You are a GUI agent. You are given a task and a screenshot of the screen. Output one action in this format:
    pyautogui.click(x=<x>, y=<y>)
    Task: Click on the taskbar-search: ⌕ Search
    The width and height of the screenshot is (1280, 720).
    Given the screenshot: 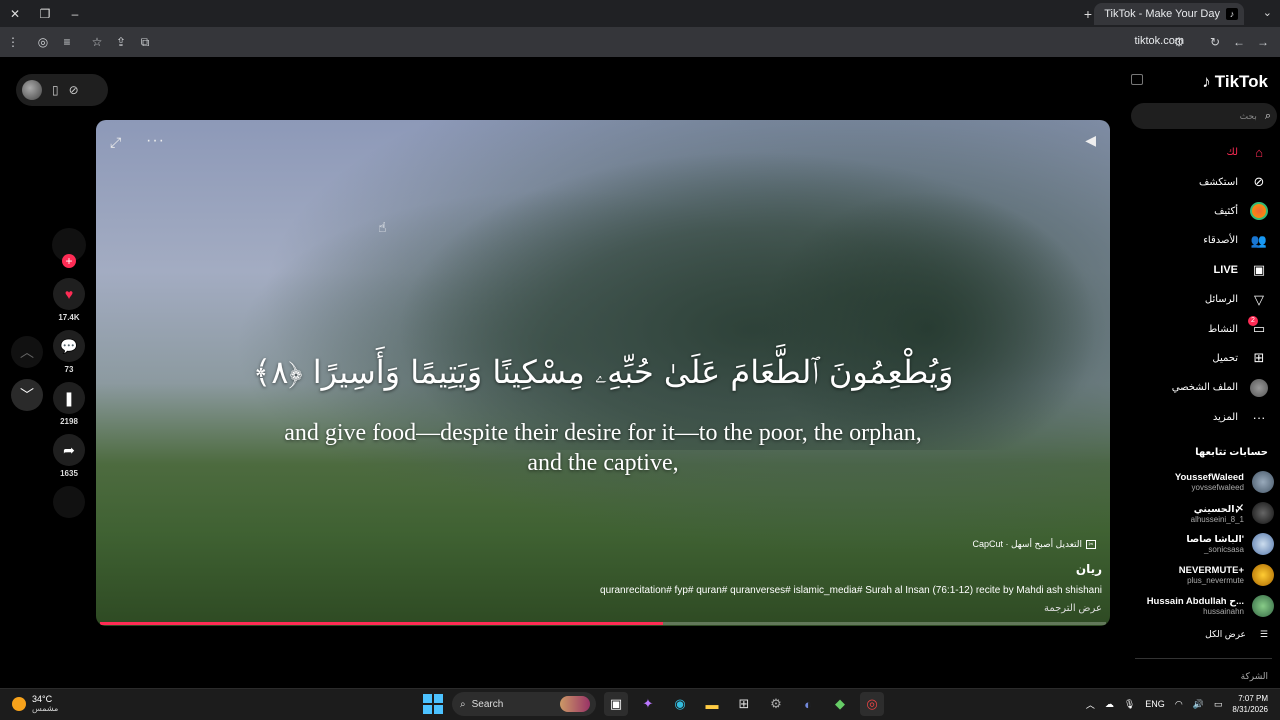 What is the action you would take?
    pyautogui.click(x=524, y=704)
    